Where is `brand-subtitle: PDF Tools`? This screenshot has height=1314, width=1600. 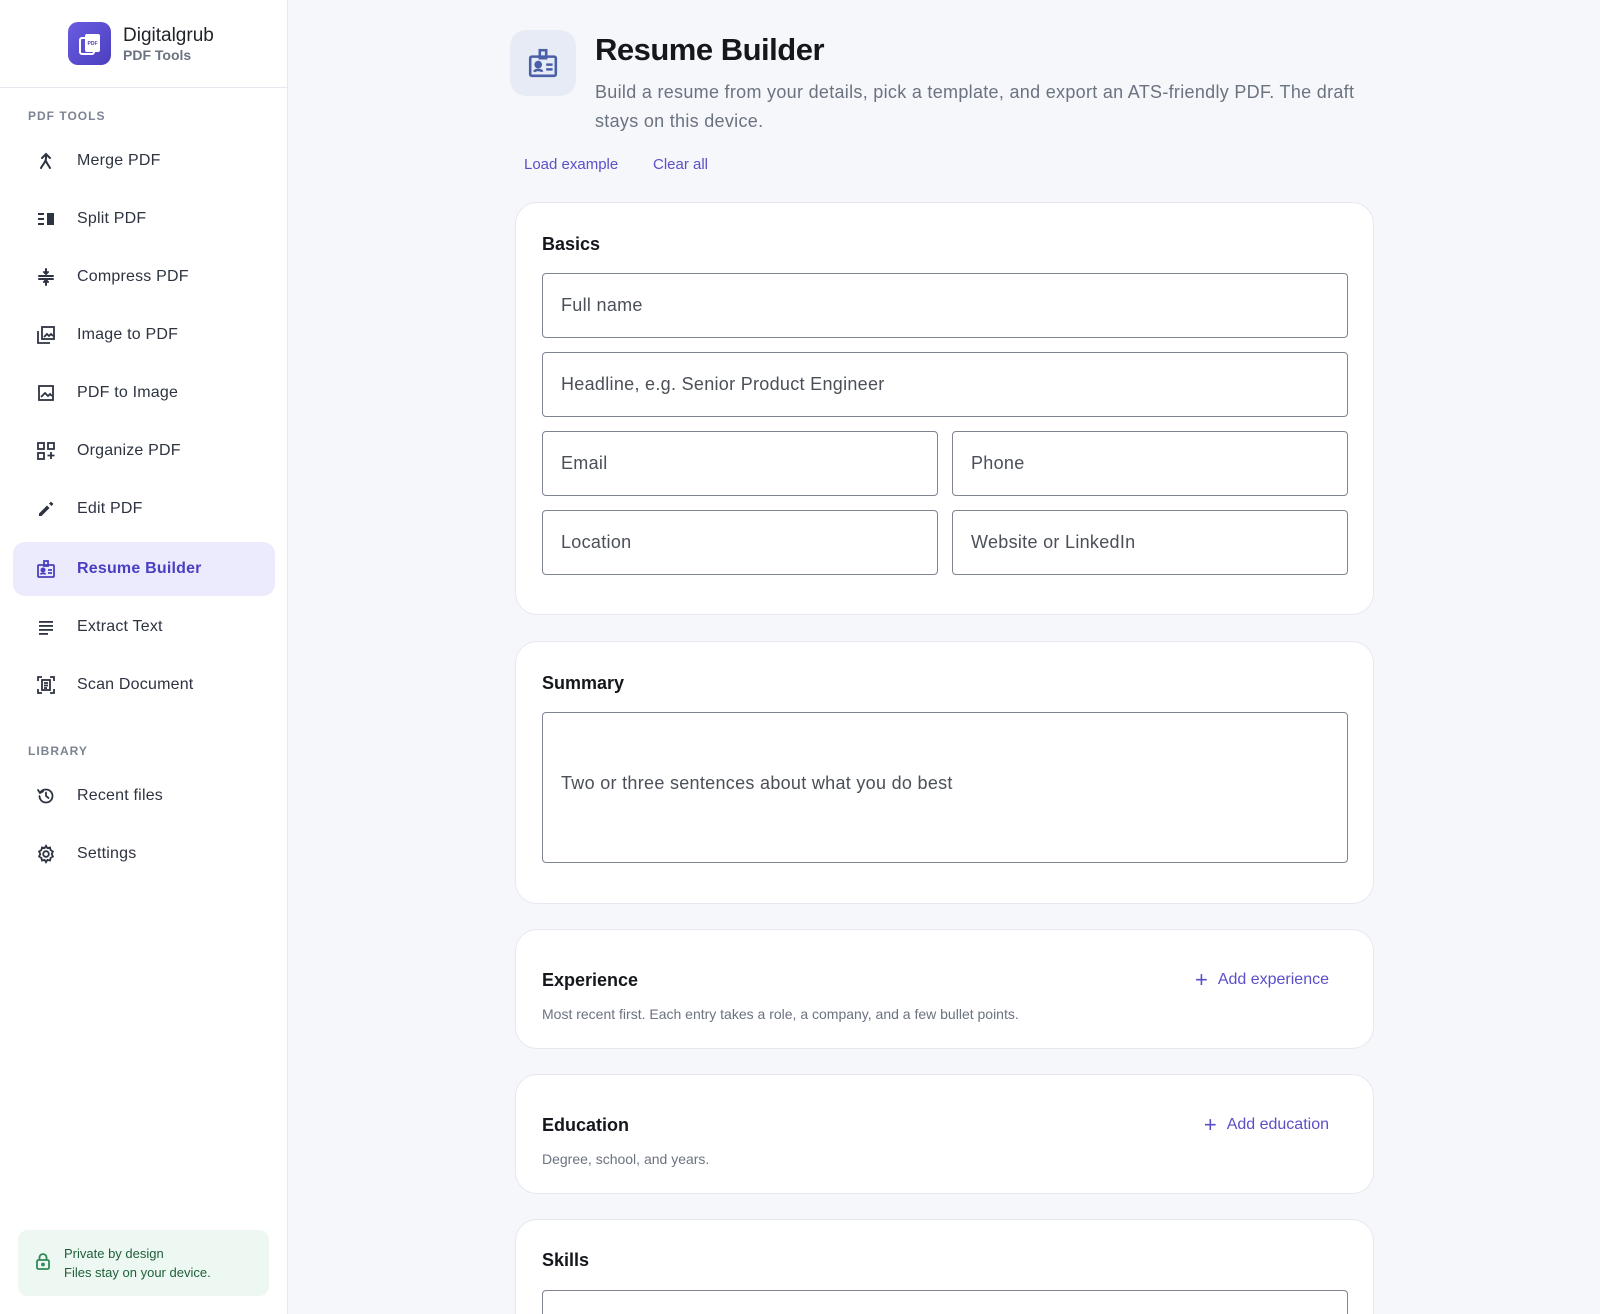 brand-subtitle: PDF Tools is located at coordinates (157, 54).